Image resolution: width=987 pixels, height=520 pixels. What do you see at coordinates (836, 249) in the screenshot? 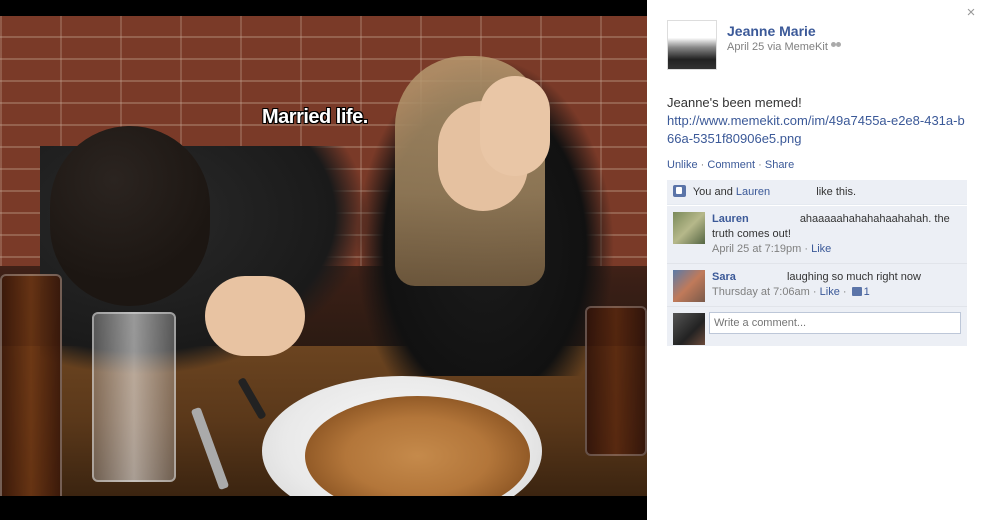
I see `comment-meta: April 25 at 7:19pm · Like` at bounding box center [836, 249].